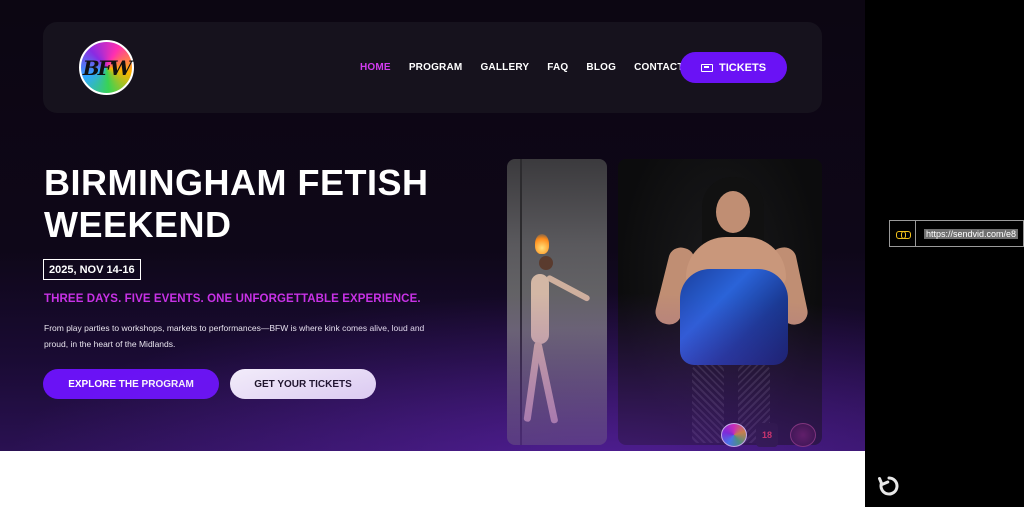 This screenshot has height=507, width=1024. I want to click on model-photo, so click(720, 302).